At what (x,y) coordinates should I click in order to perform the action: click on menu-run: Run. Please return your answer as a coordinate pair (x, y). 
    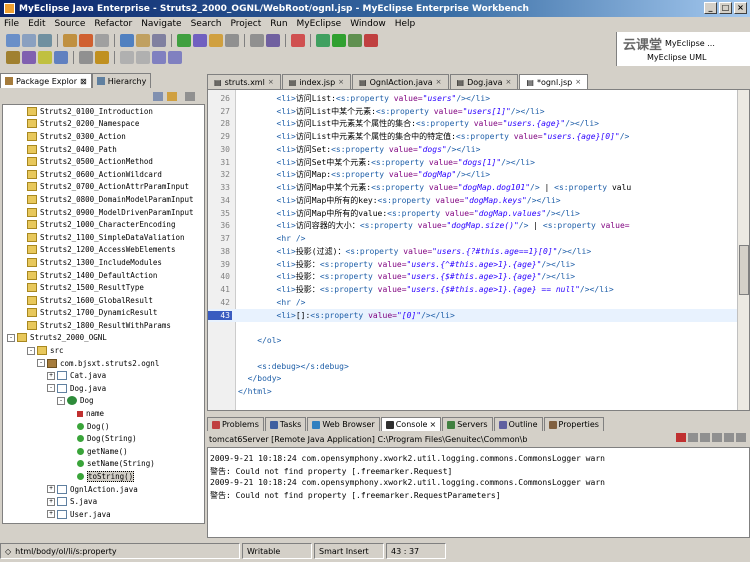
    Looking at the image, I should click on (278, 24).